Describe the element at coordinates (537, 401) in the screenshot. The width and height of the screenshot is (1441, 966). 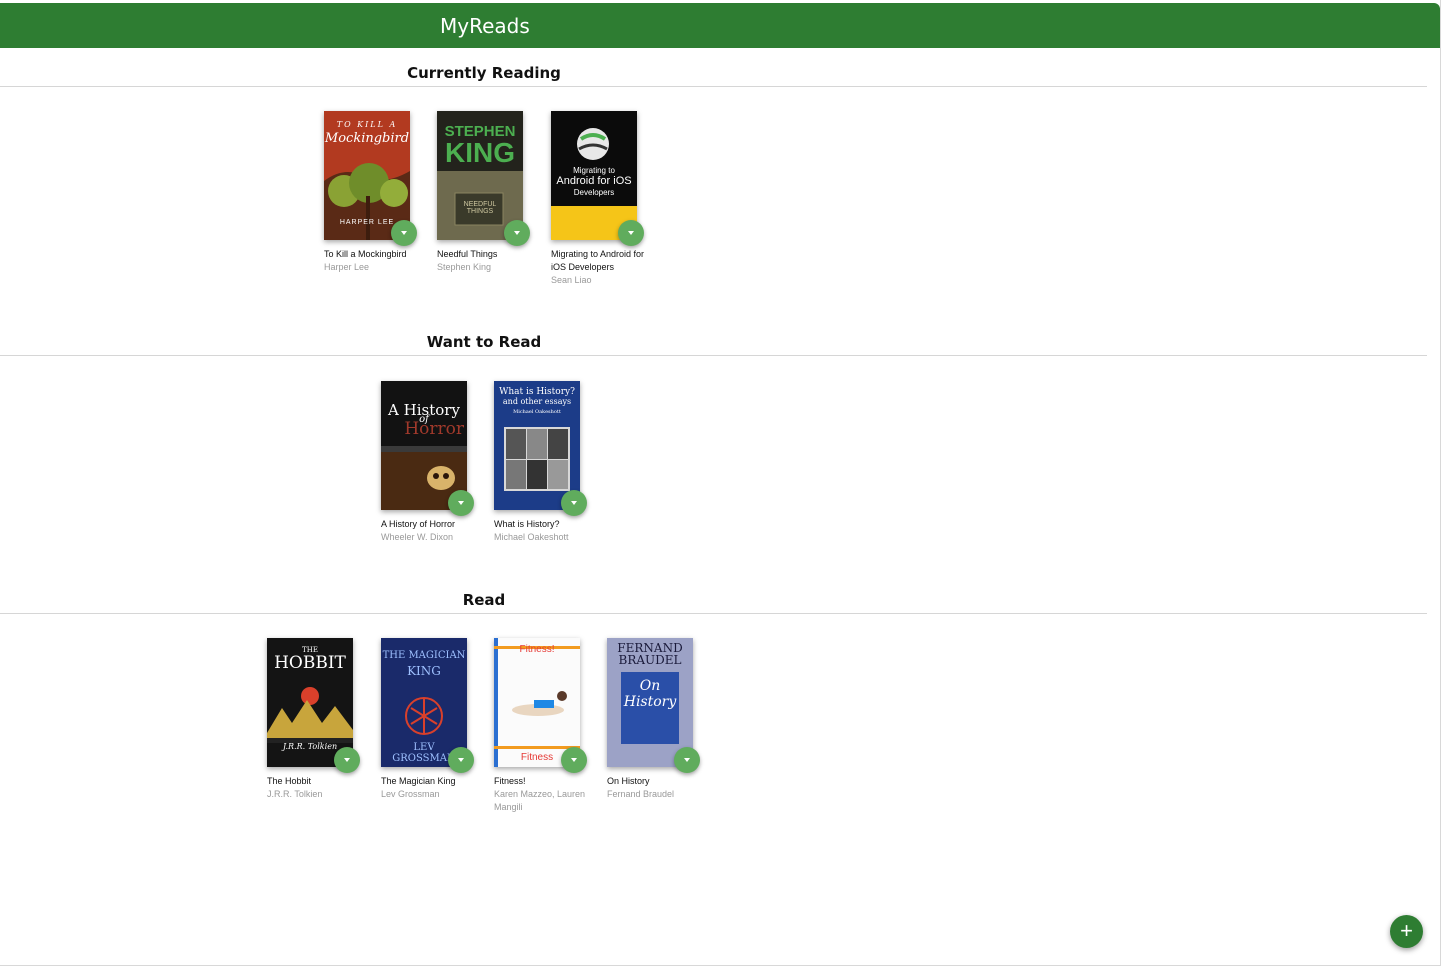
I see `cover-text: and other essays` at that location.